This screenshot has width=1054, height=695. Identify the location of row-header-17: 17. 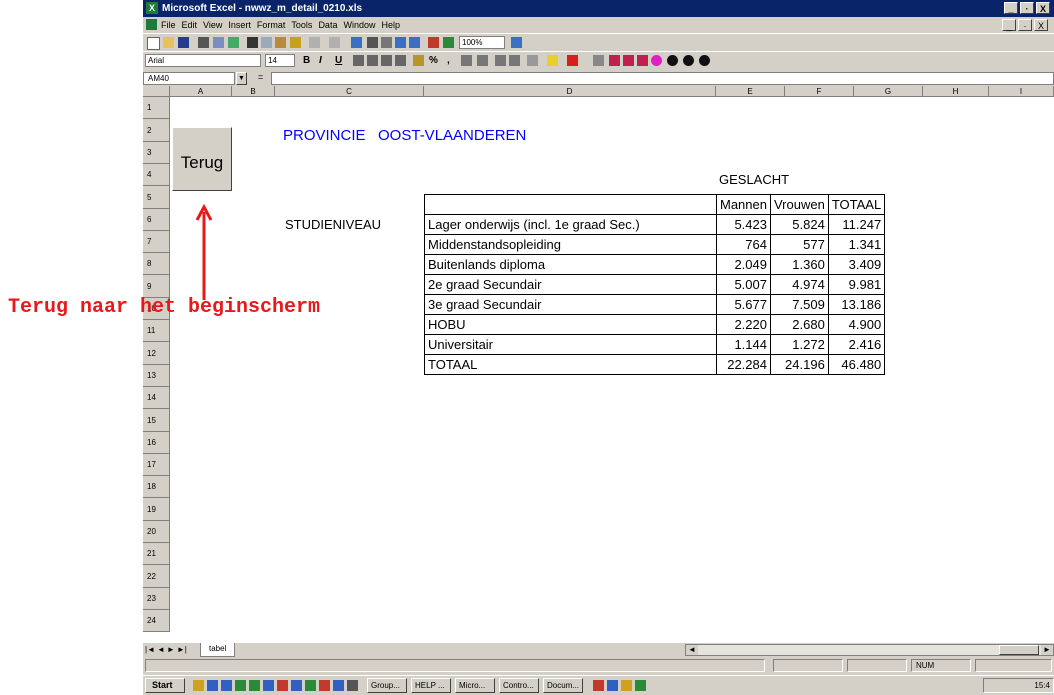
(156, 465).